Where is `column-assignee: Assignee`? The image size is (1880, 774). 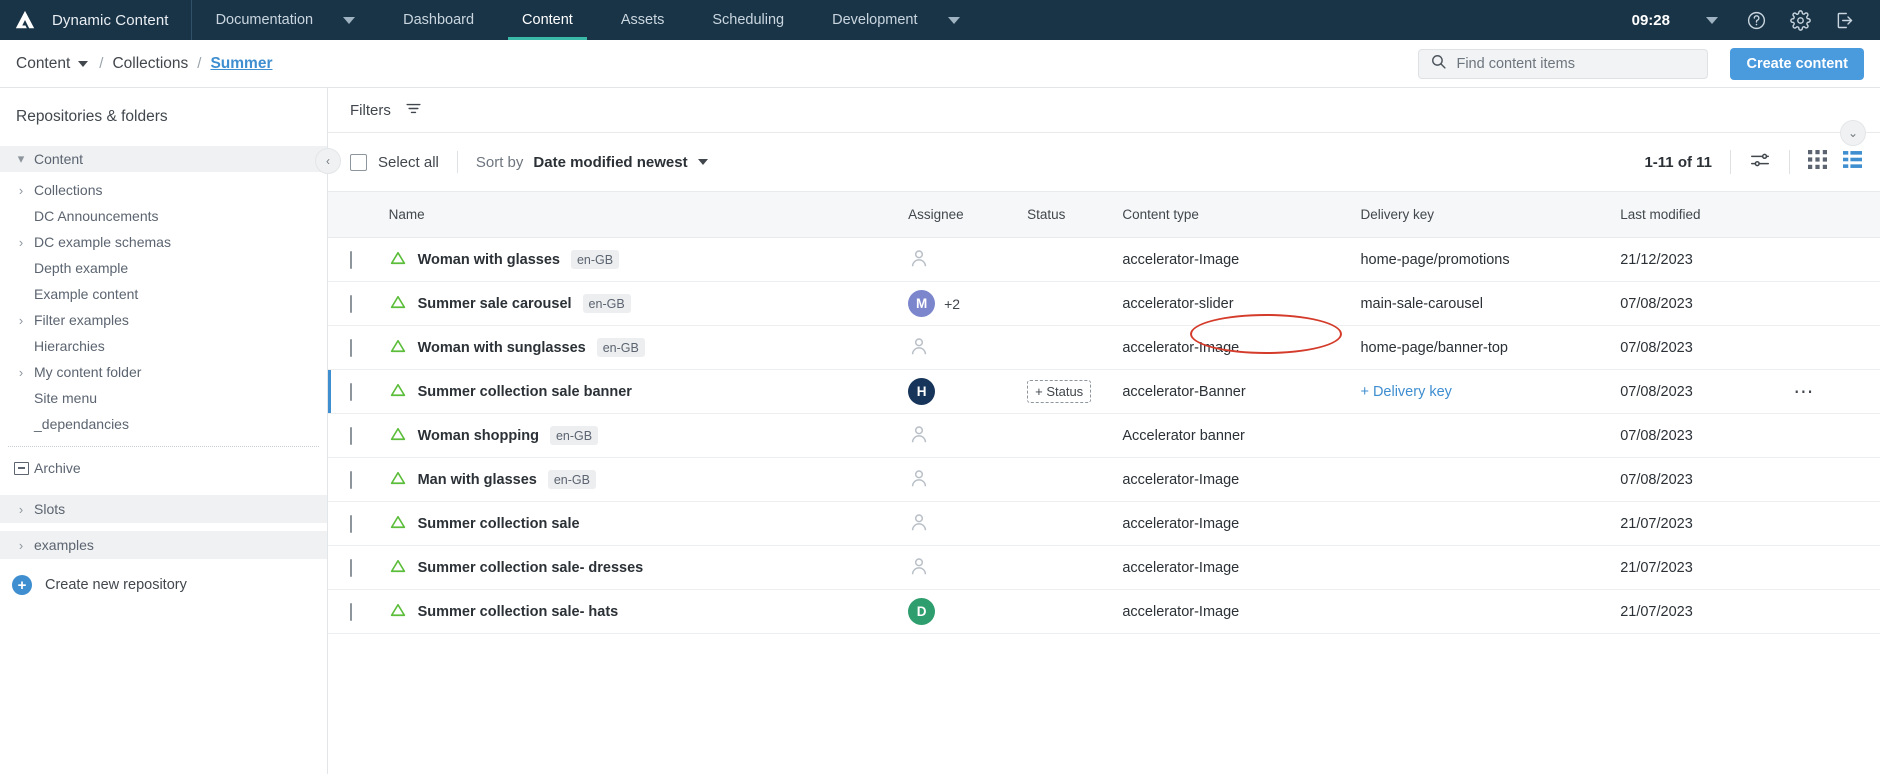
column-assignee: Assignee is located at coordinates (968, 214).